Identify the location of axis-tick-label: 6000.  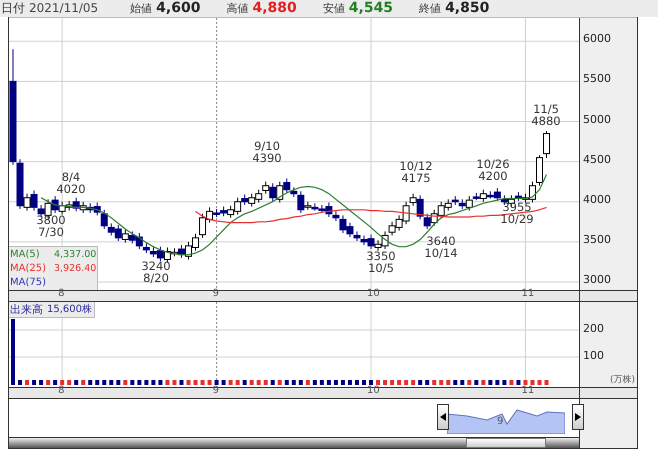
(597, 39).